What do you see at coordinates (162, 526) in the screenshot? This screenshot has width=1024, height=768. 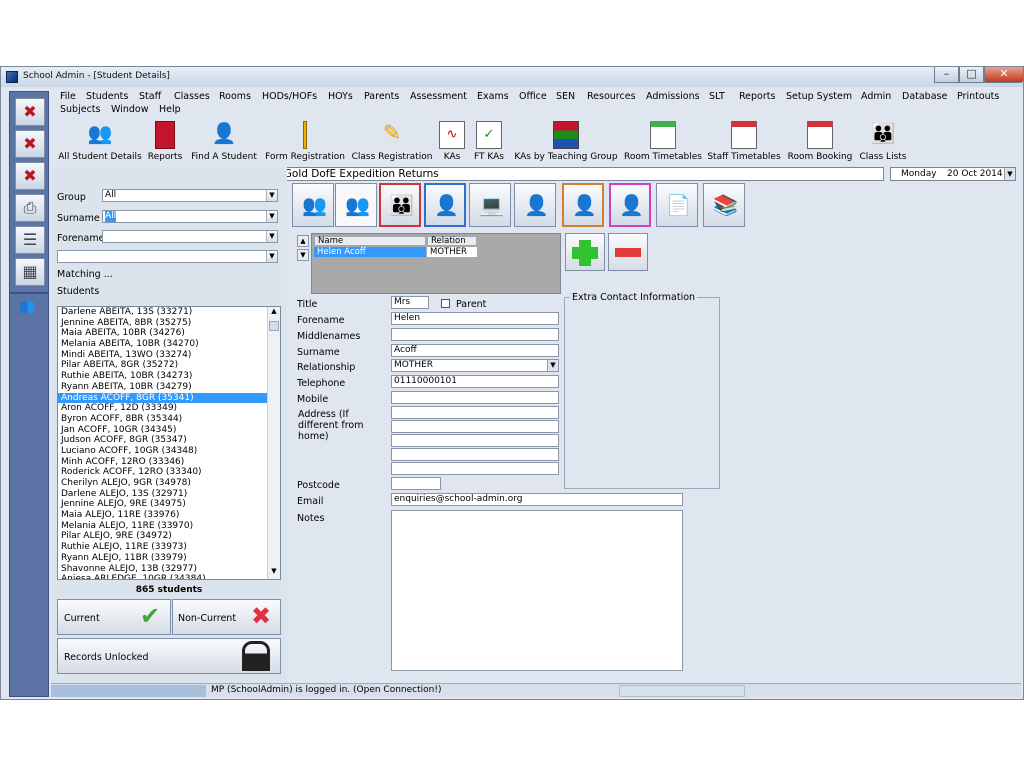 I see `student-list-item: Melania ALEJO, 11RE (33970)` at bounding box center [162, 526].